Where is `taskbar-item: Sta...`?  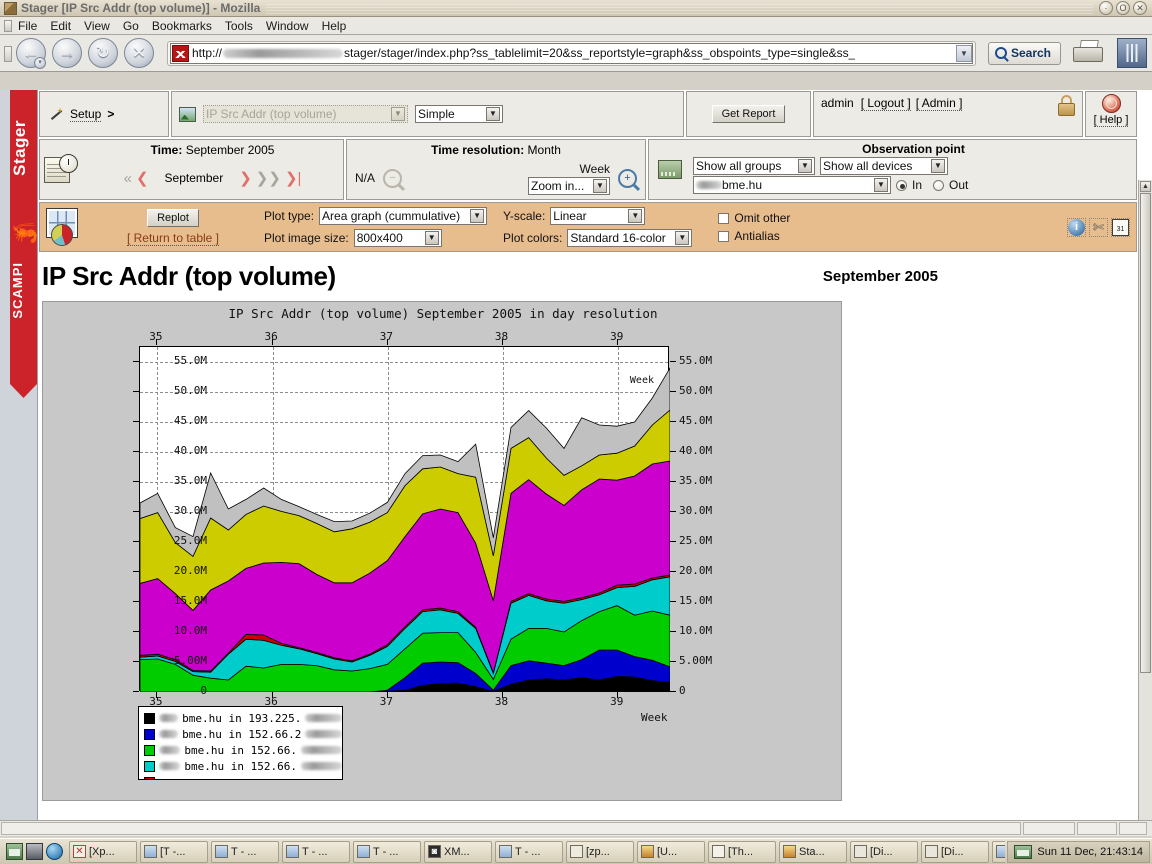
taskbar-item: Sta... is located at coordinates (813, 851).